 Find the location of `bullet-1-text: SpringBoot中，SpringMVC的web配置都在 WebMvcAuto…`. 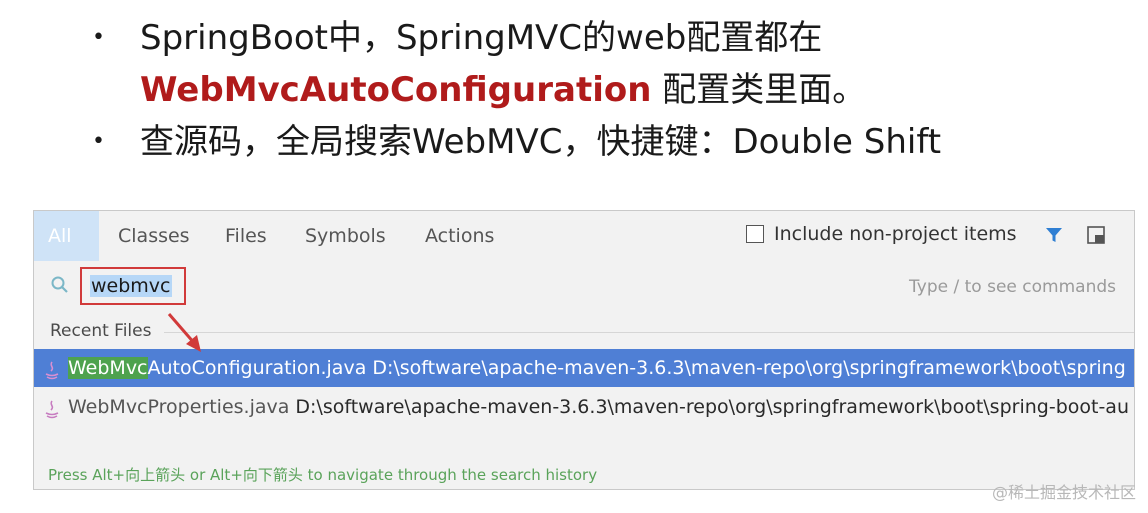

bullet-1-text: SpringBoot中，SpringMVC的web配置都在 WebMvcAuto… is located at coordinates (503, 64).